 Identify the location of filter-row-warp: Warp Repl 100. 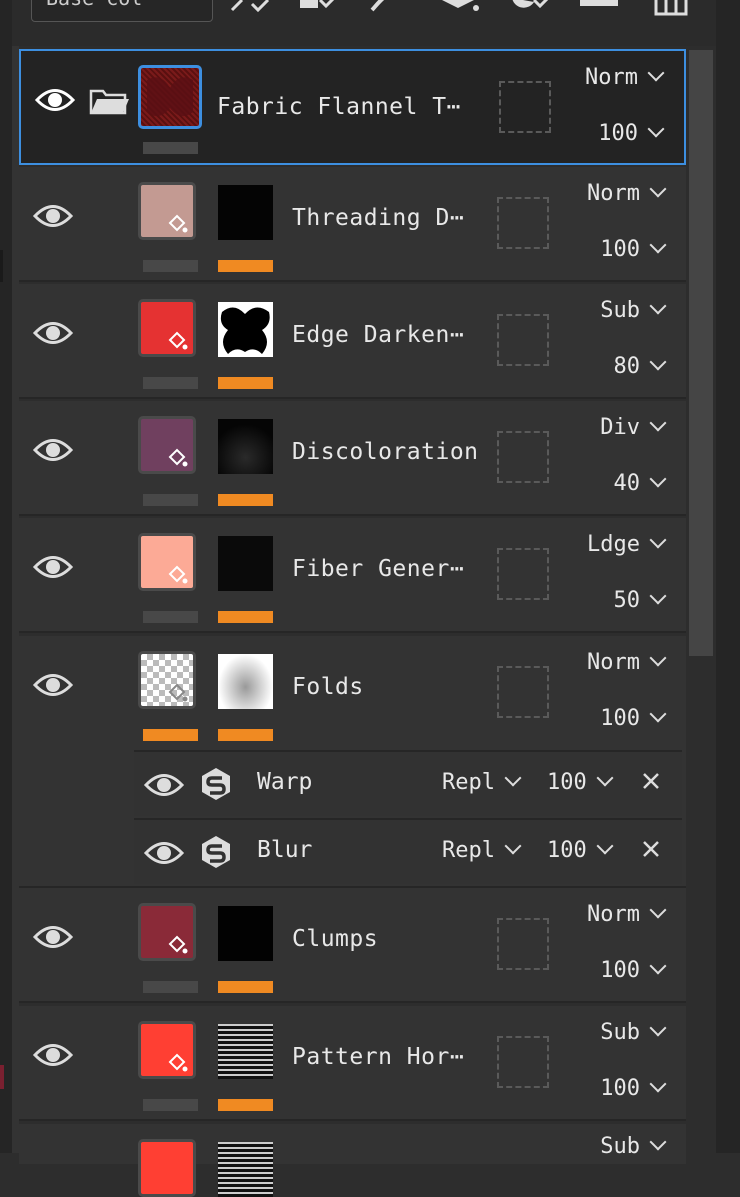
(408, 783).